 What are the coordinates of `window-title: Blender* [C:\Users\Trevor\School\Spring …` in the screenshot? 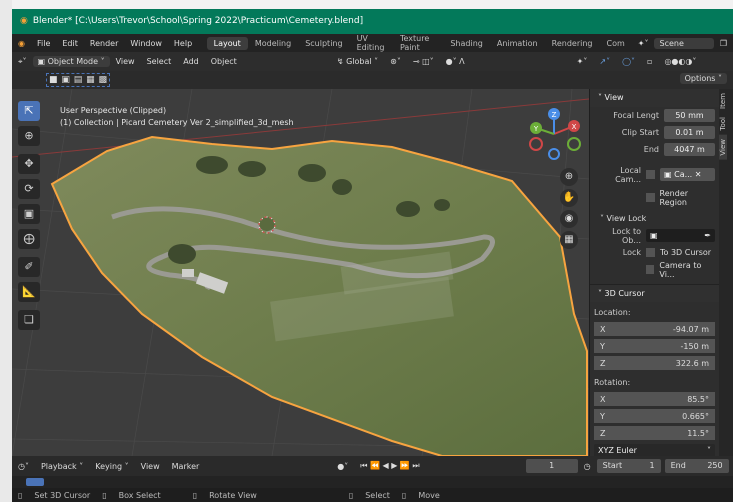 It's located at (198, 21).